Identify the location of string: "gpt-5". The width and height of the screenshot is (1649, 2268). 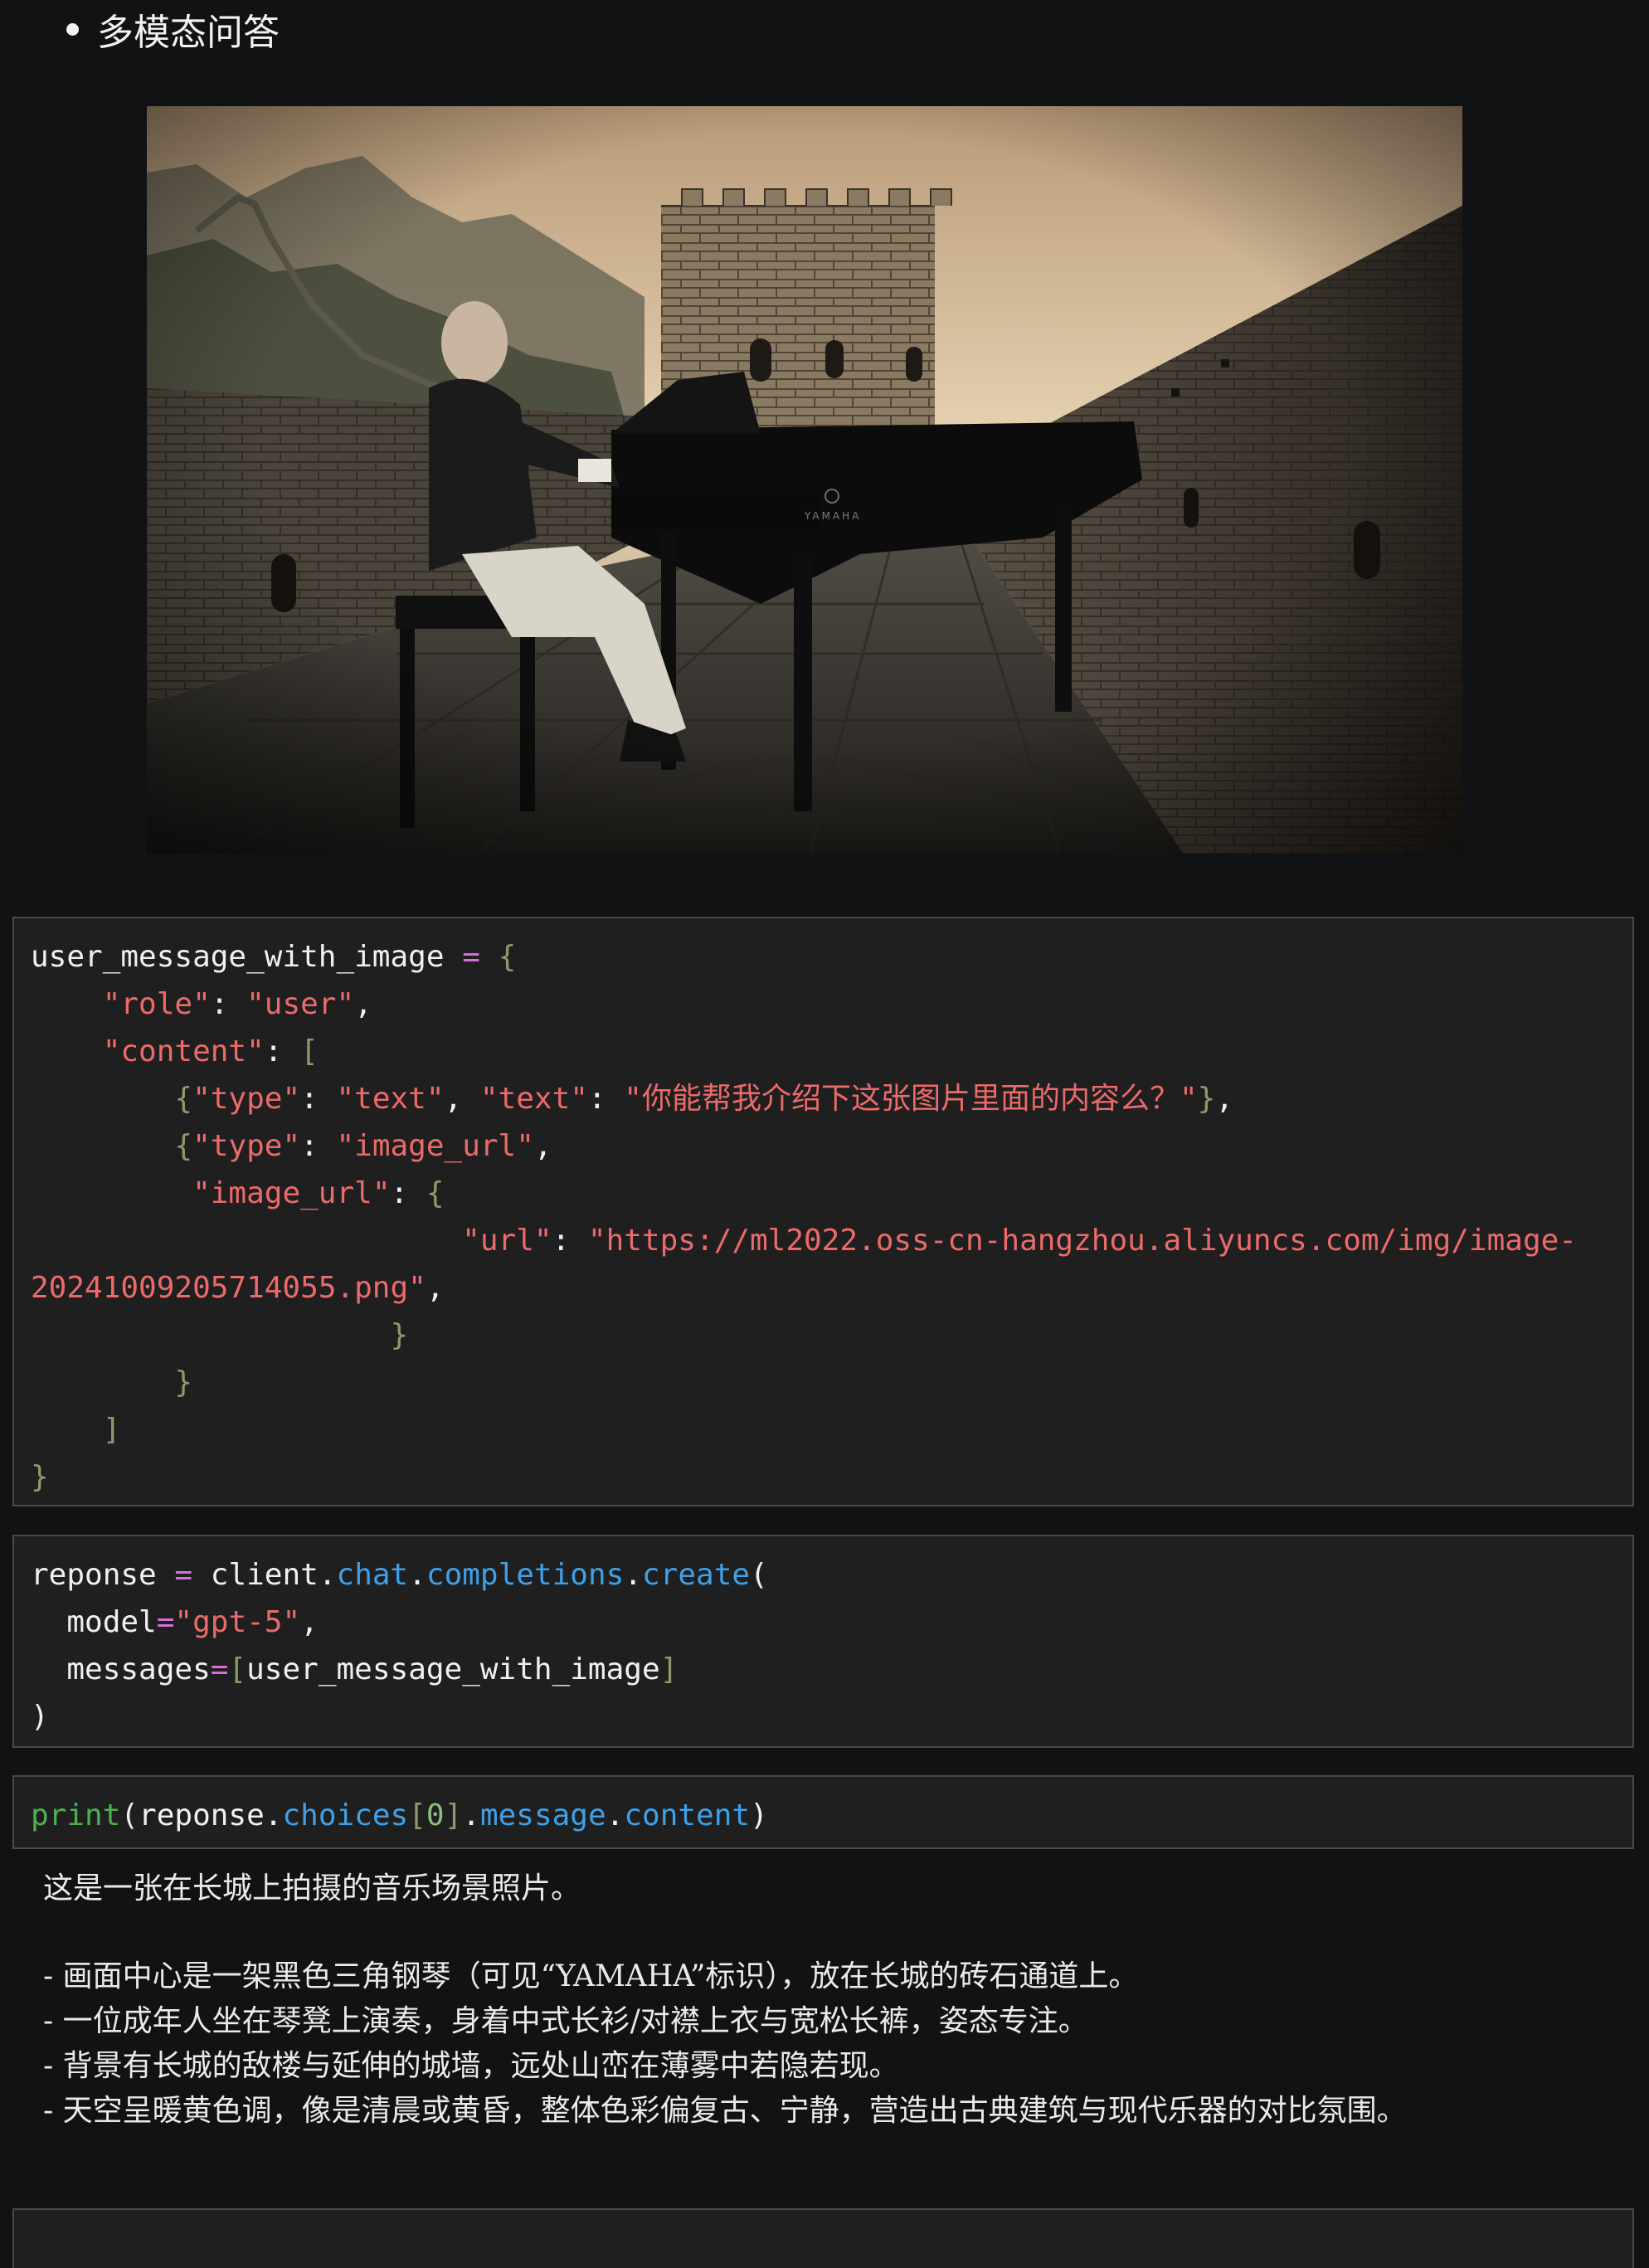
(237, 1622).